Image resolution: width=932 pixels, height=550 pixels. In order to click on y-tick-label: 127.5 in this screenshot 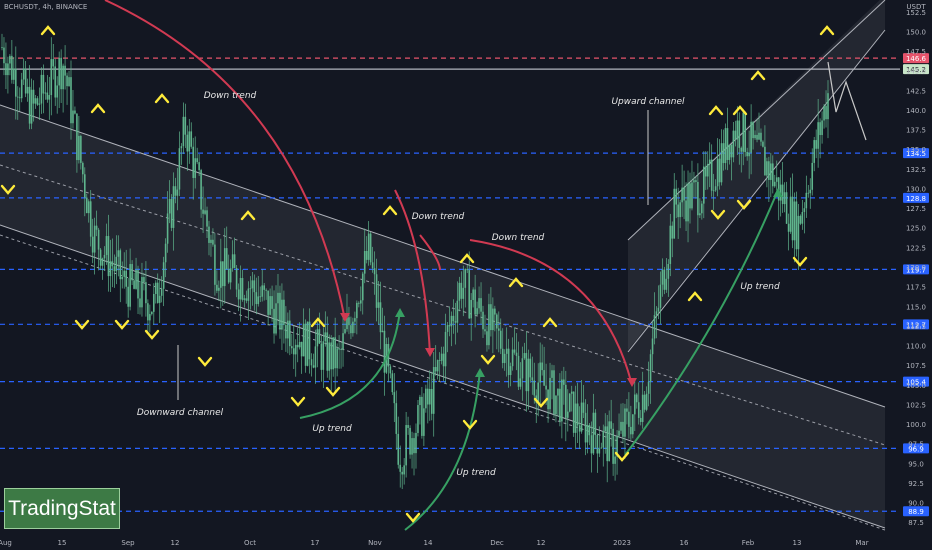, I will do `click(916, 209)`.